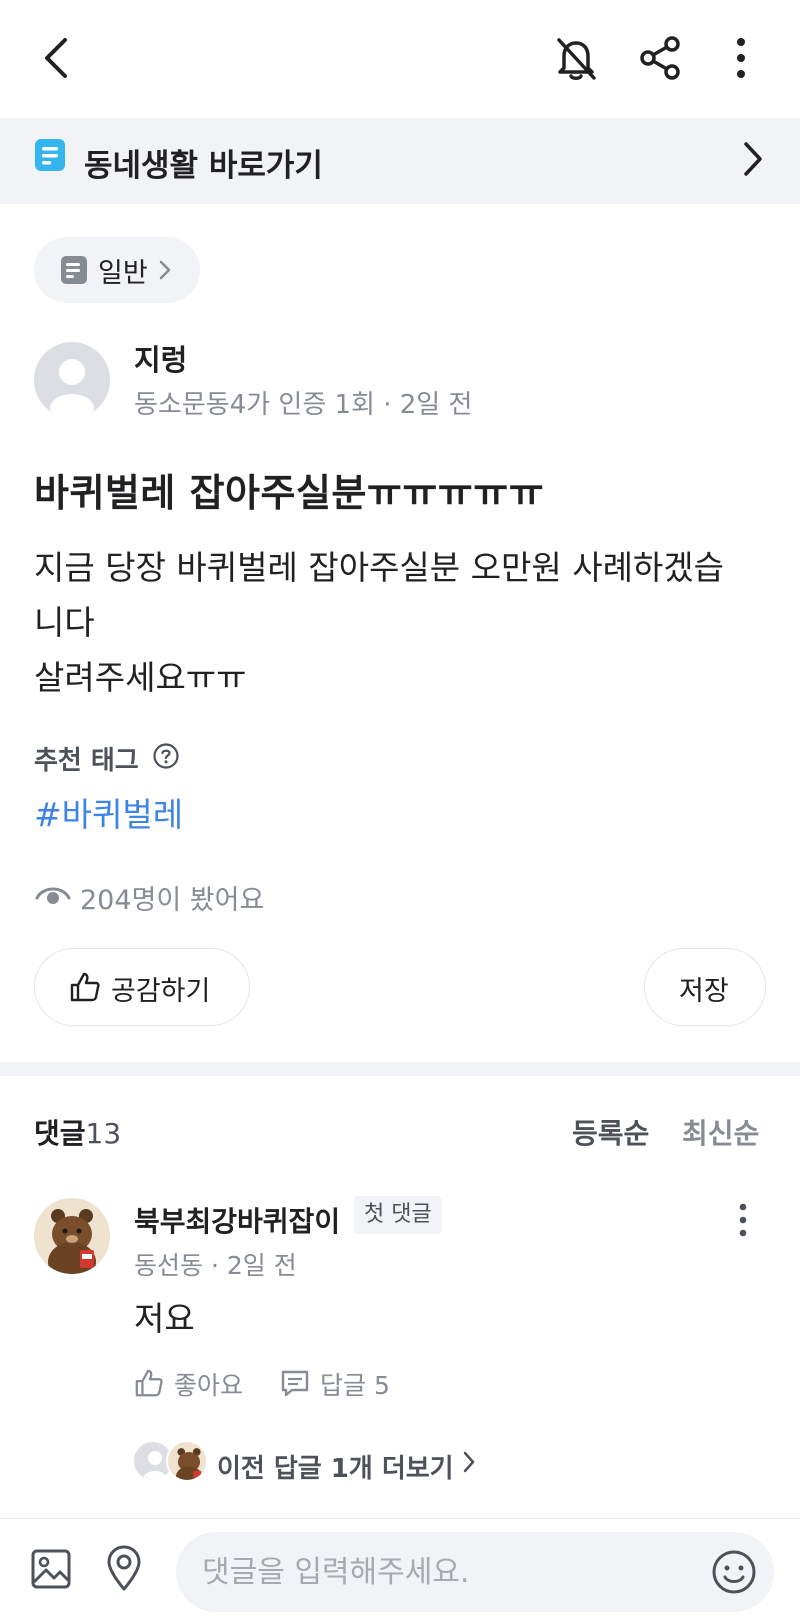 The height and width of the screenshot is (1624, 800). What do you see at coordinates (398, 1215) in the screenshot?
I see `first-comment-badge: 첫 댓글` at bounding box center [398, 1215].